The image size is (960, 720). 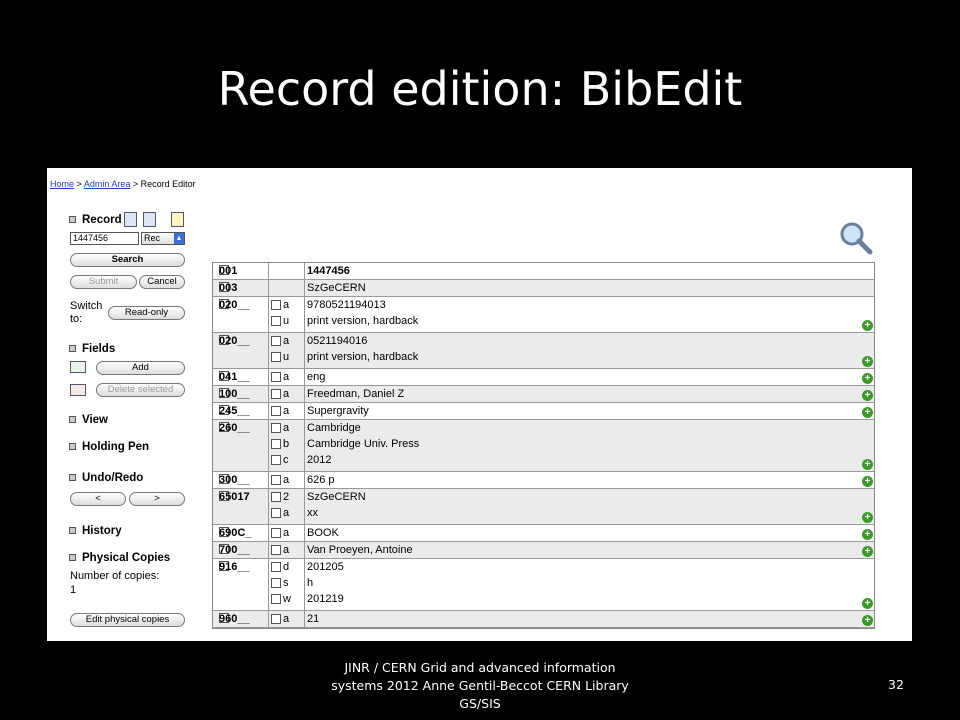 I want to click on subfield-values: 626 p, so click(x=589, y=480).